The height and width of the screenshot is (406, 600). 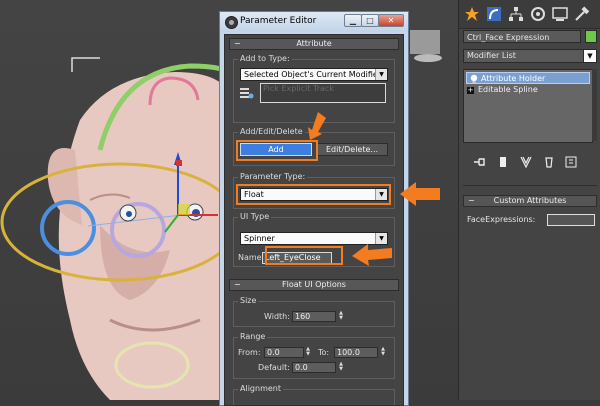 I want to click on arrow-to-name-icon, so click(x=372, y=255).